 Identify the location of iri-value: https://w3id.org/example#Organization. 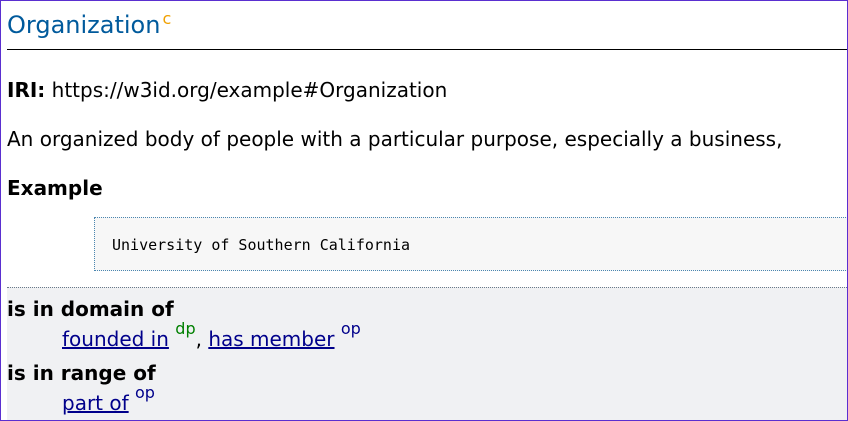
(249, 90).